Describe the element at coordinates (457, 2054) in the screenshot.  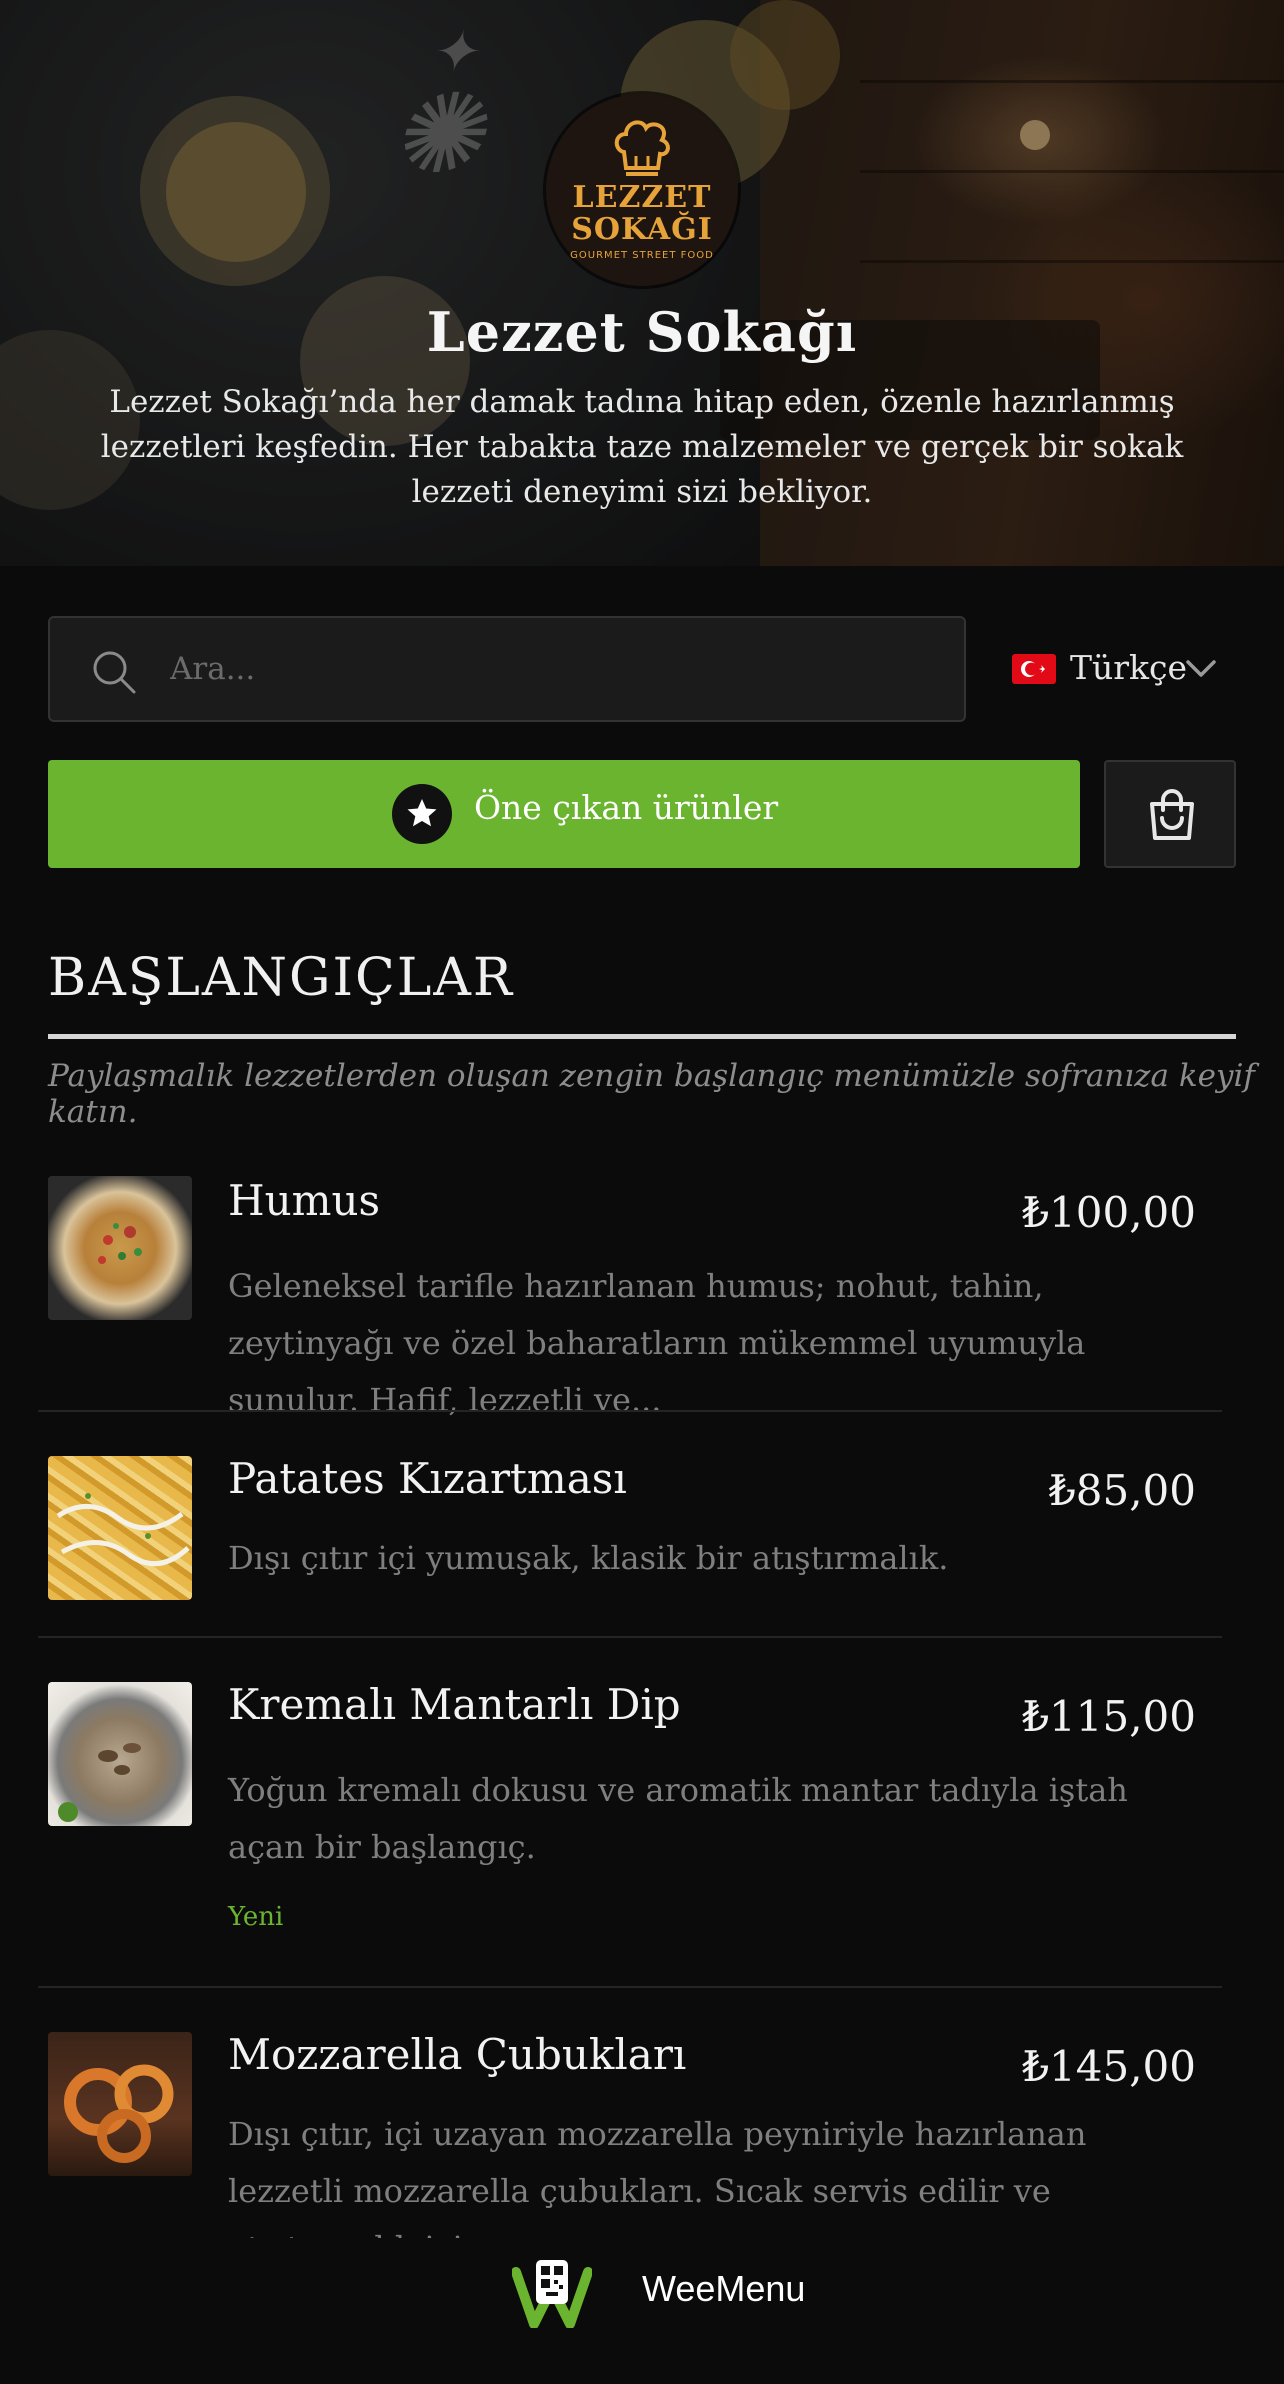
I see `menu-item-name: Mozzarella Çubukları` at that location.